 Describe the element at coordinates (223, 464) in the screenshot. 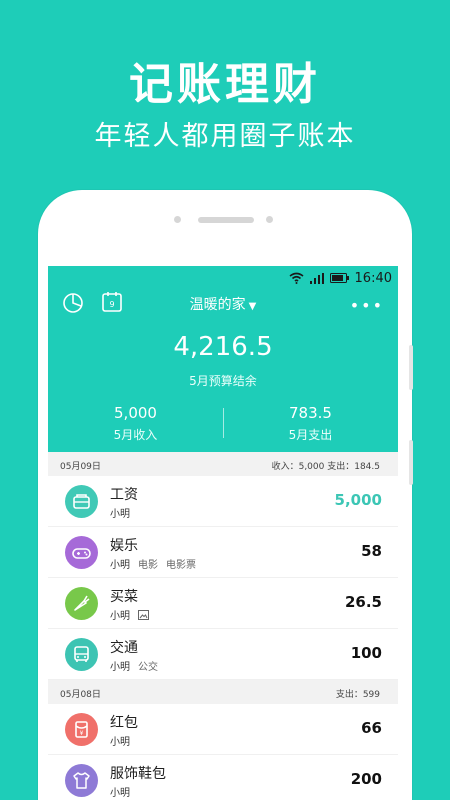

I see `date-header: 05月09日 收入：5,000 支出：184.5` at that location.